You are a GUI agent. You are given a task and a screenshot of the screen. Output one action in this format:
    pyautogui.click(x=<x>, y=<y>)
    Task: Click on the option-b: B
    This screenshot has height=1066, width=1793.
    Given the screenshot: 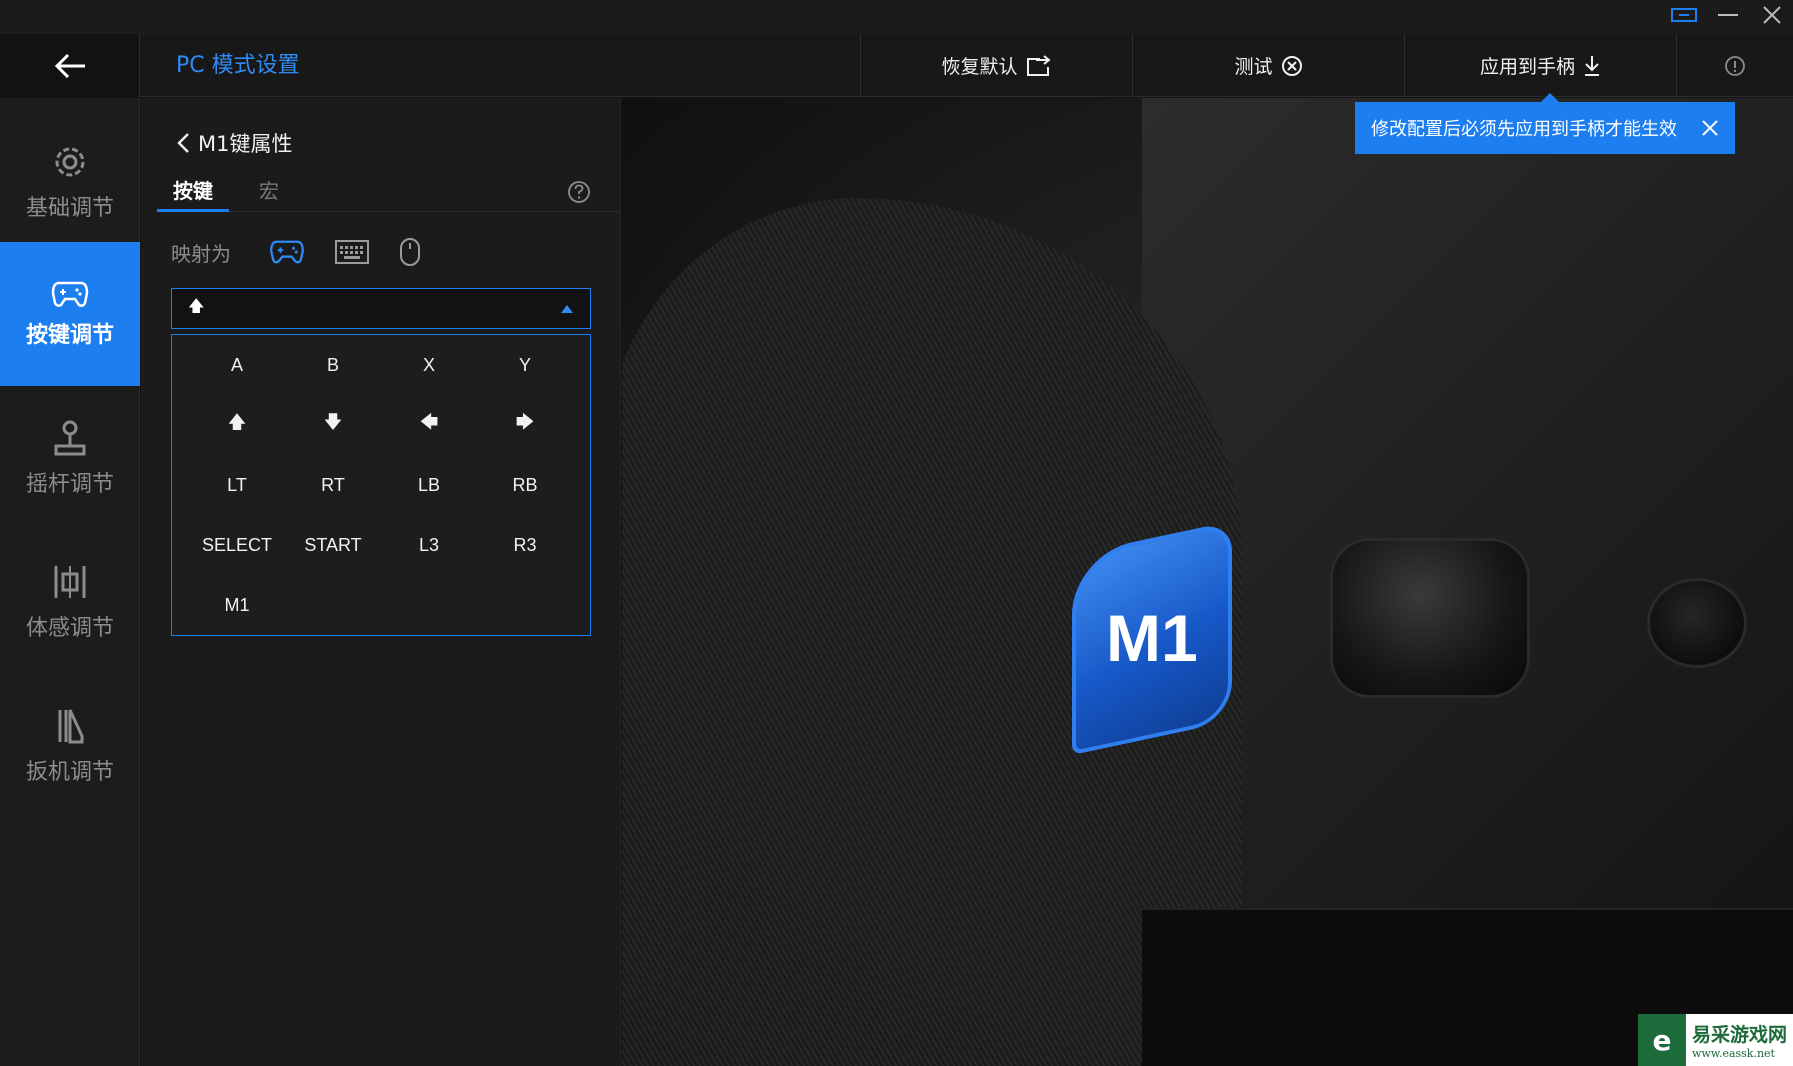 What is the action you would take?
    pyautogui.click(x=333, y=365)
    